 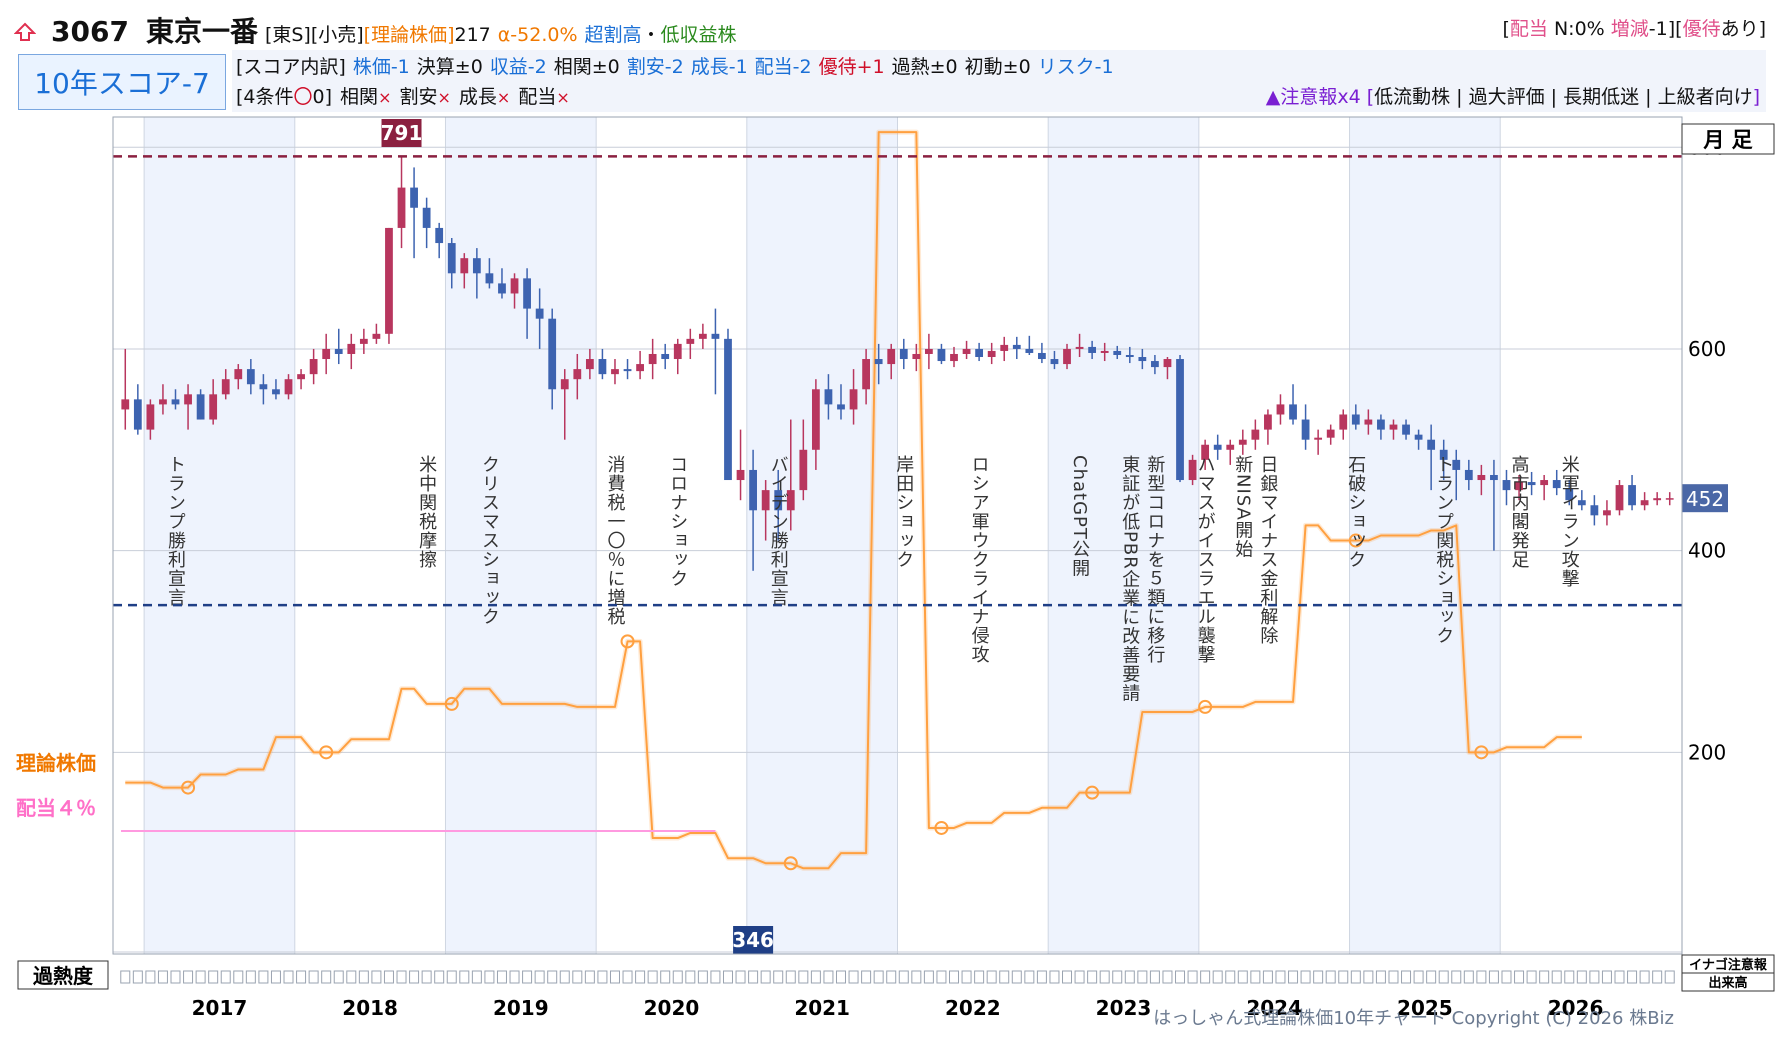 I want to click on year-band, so click(x=521, y=535).